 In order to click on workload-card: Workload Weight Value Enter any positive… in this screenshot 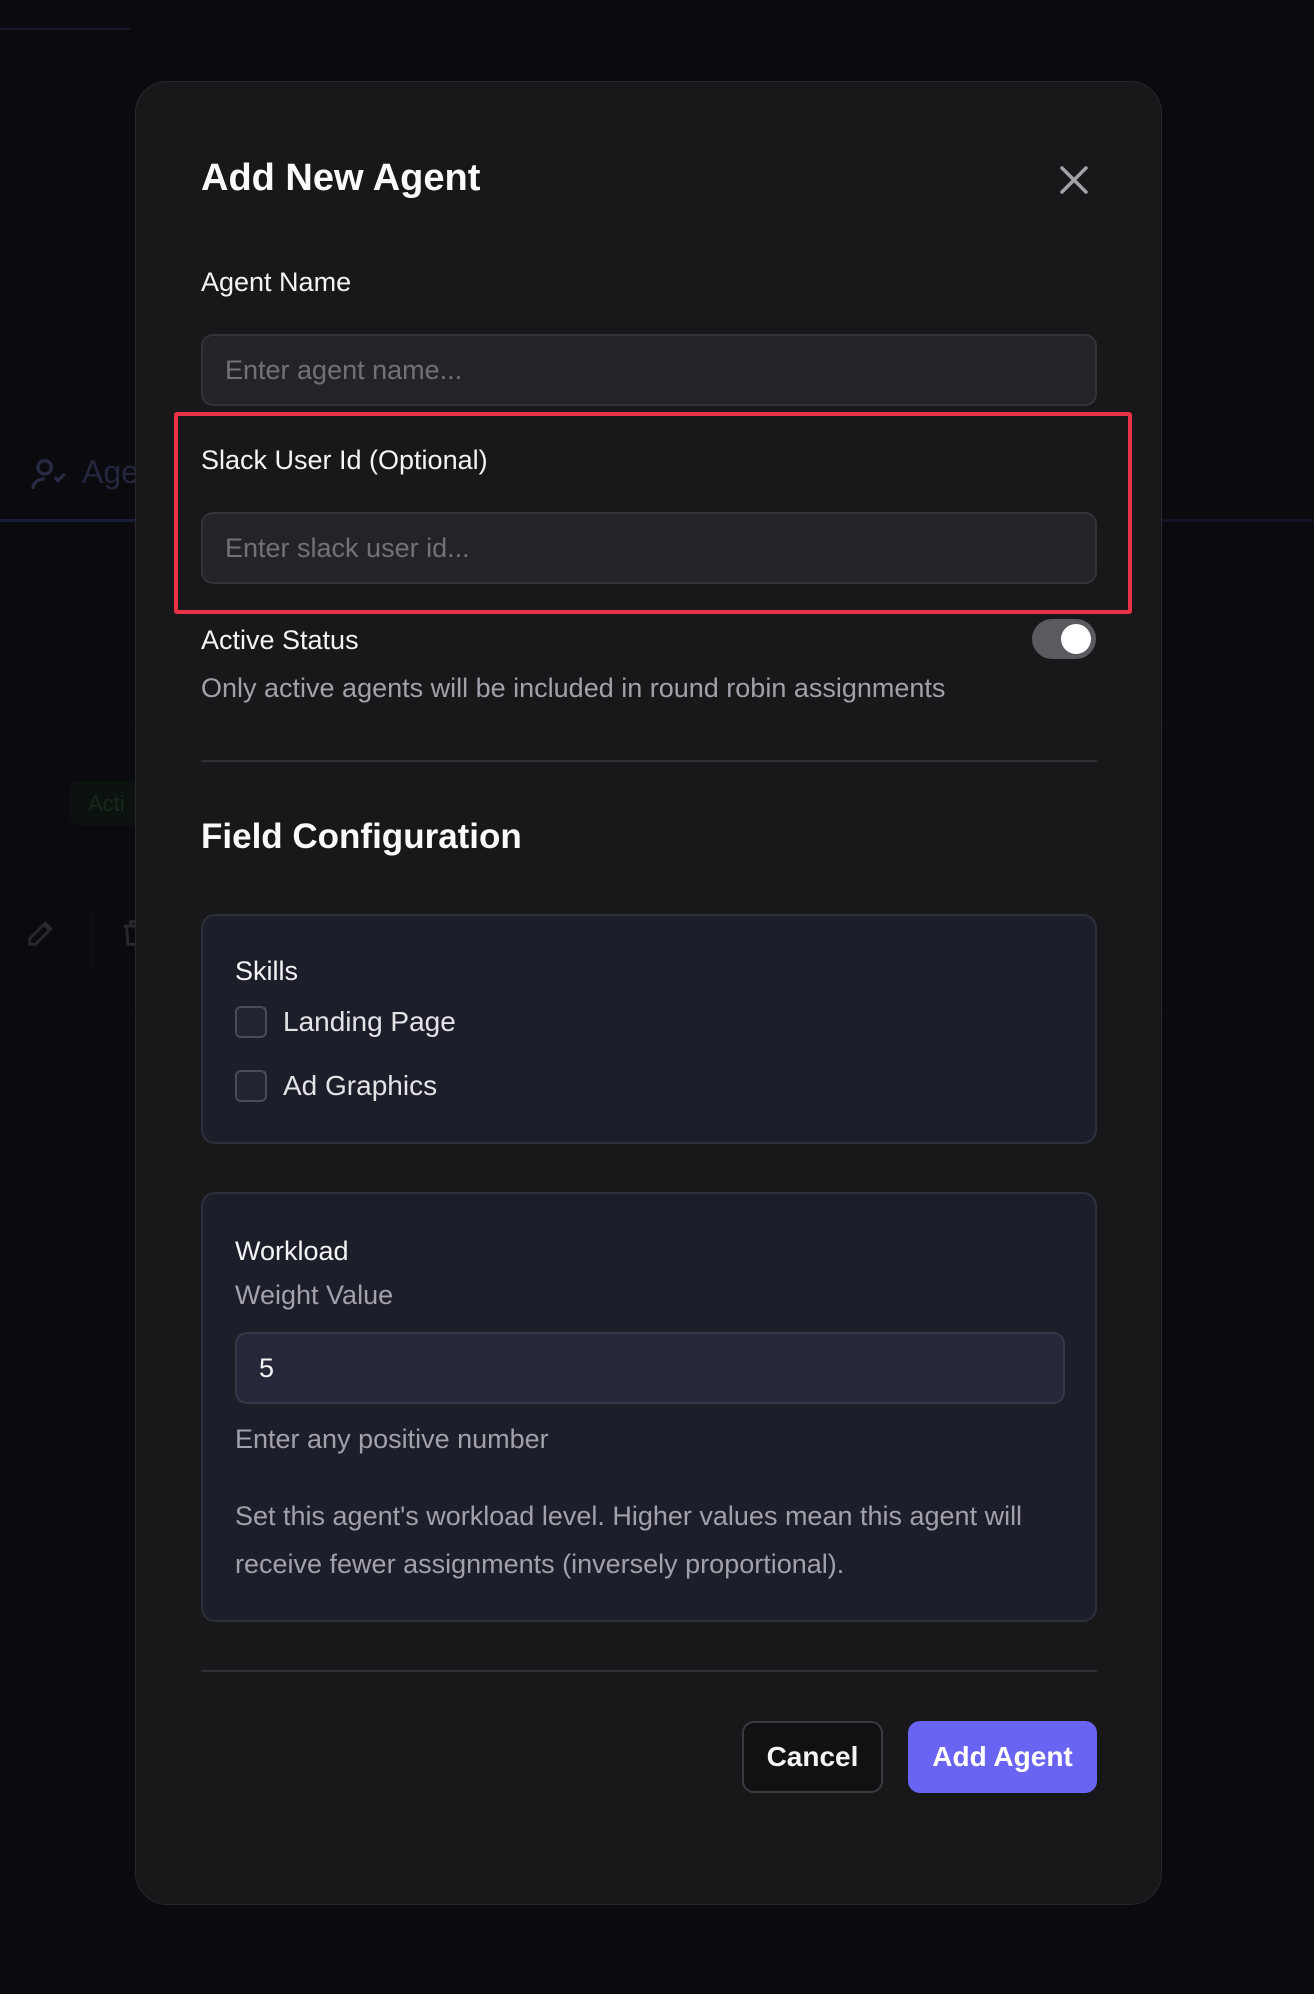, I will do `click(649, 1407)`.